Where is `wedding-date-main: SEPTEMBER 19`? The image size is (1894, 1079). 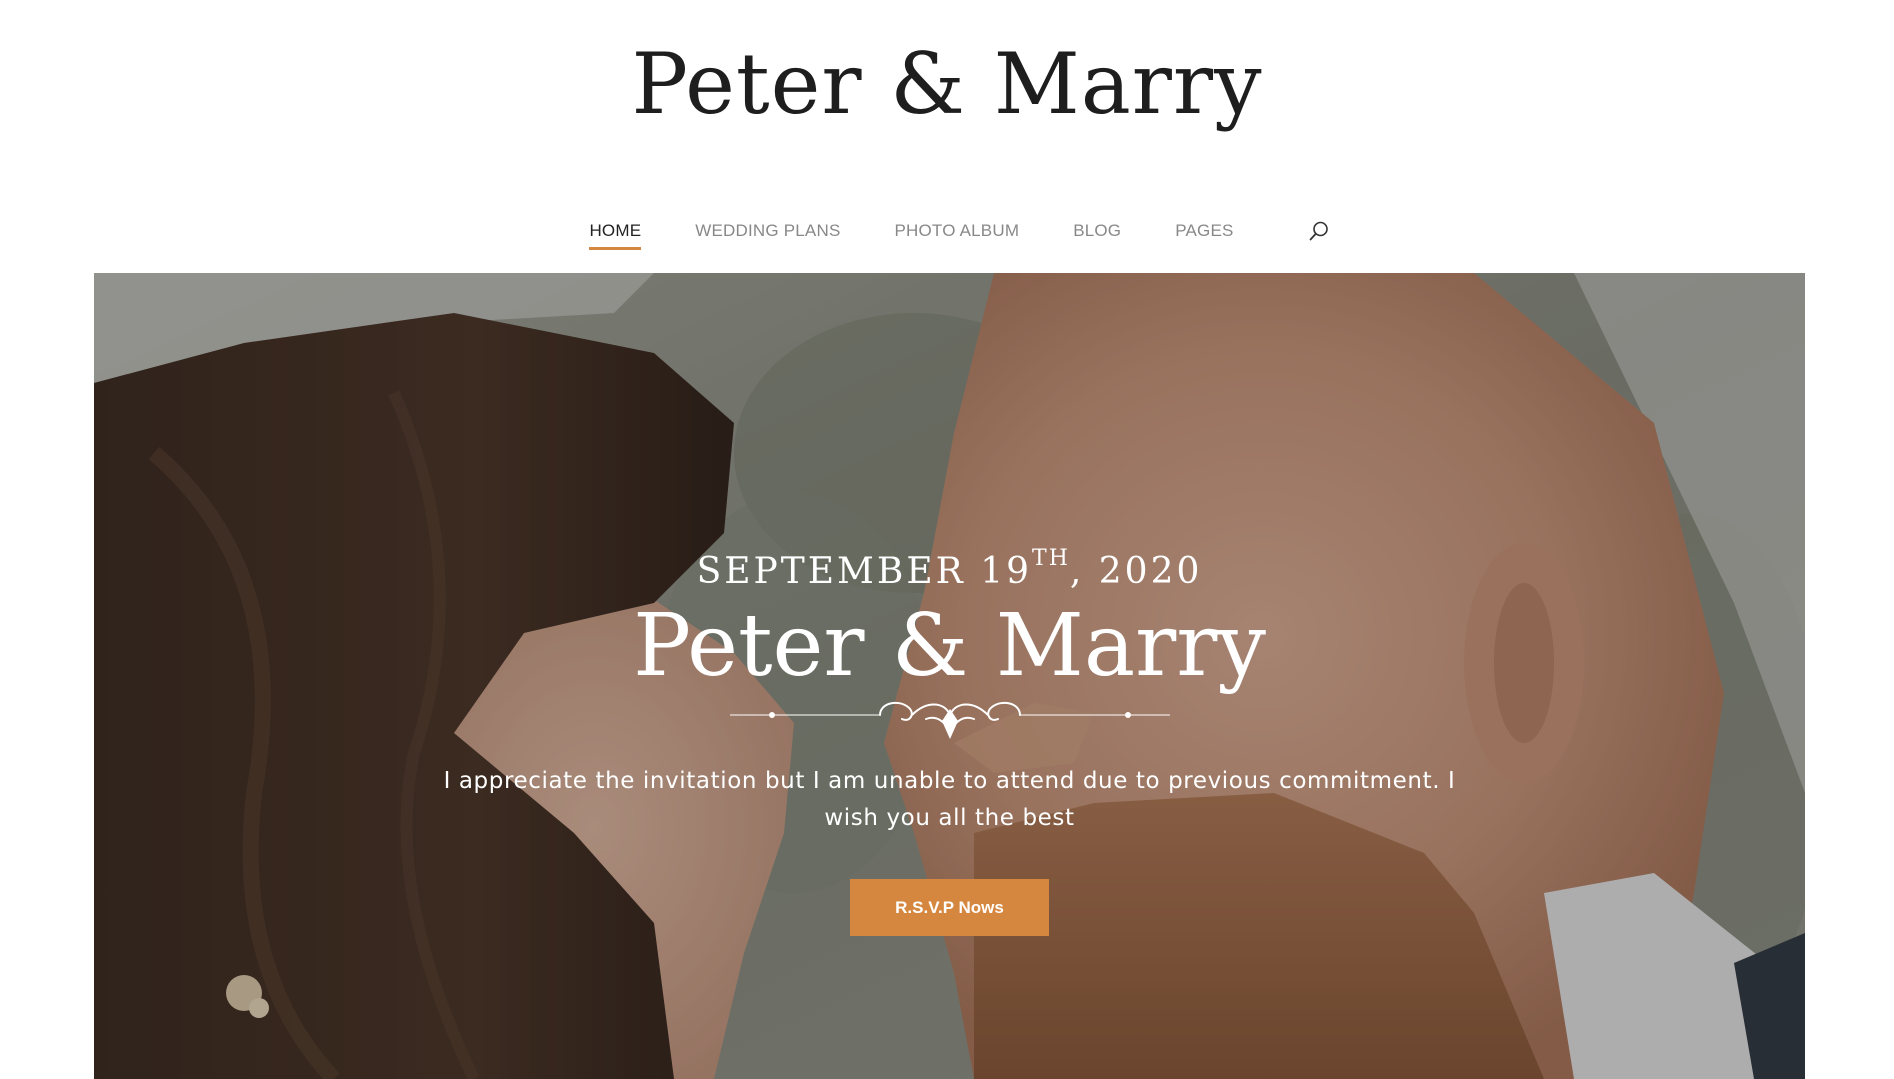 wedding-date-main: SEPTEMBER 19 is located at coordinates (864, 571).